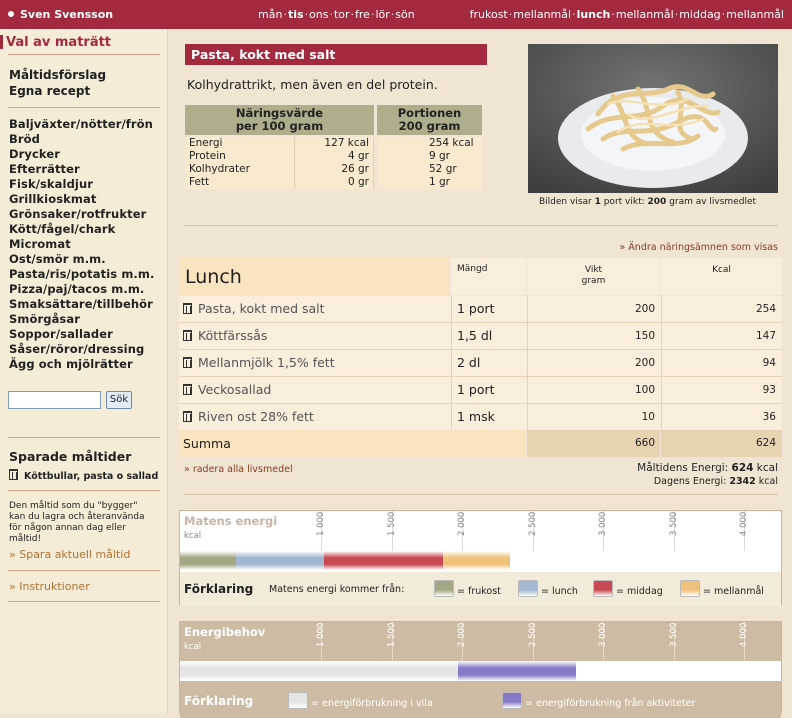  Describe the element at coordinates (280, 560) in the screenshot. I see `bar-lunch` at that location.